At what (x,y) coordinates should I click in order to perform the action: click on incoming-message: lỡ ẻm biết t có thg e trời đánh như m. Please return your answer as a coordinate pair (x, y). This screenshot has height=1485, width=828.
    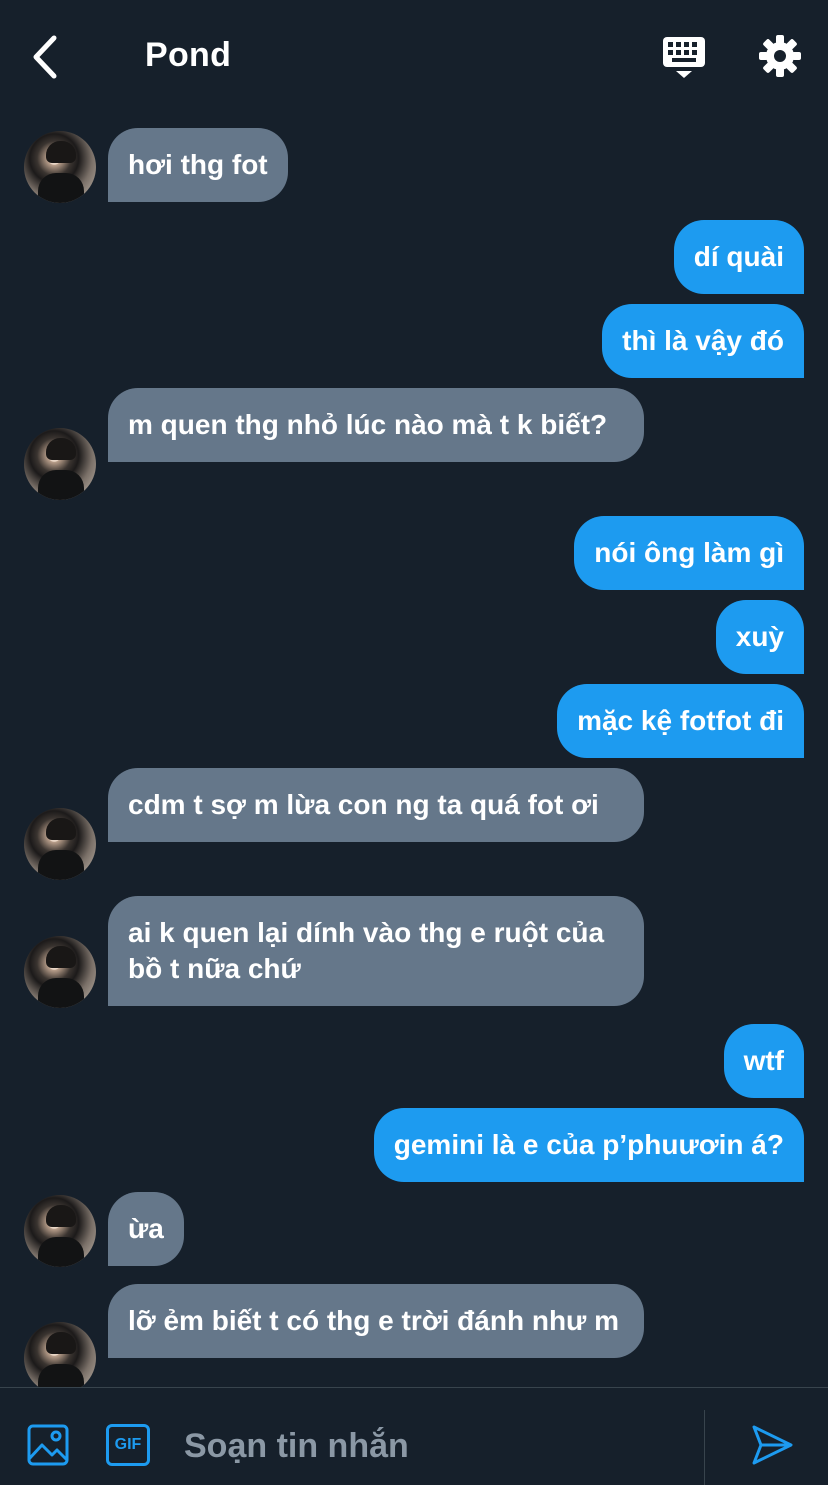
    Looking at the image, I should click on (376, 1321).